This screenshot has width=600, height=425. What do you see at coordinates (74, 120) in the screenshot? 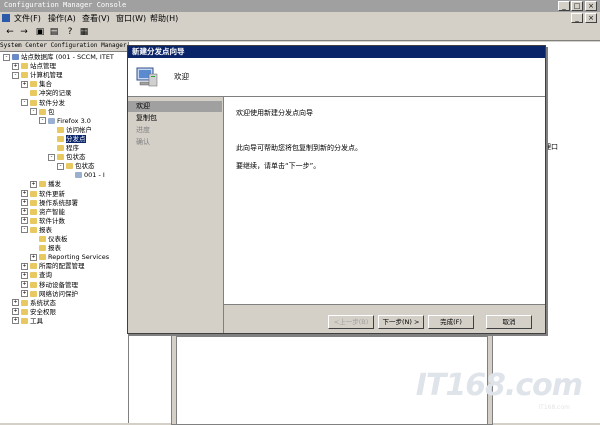
I see `tree-node-label: Firefox 3.0` at bounding box center [74, 120].